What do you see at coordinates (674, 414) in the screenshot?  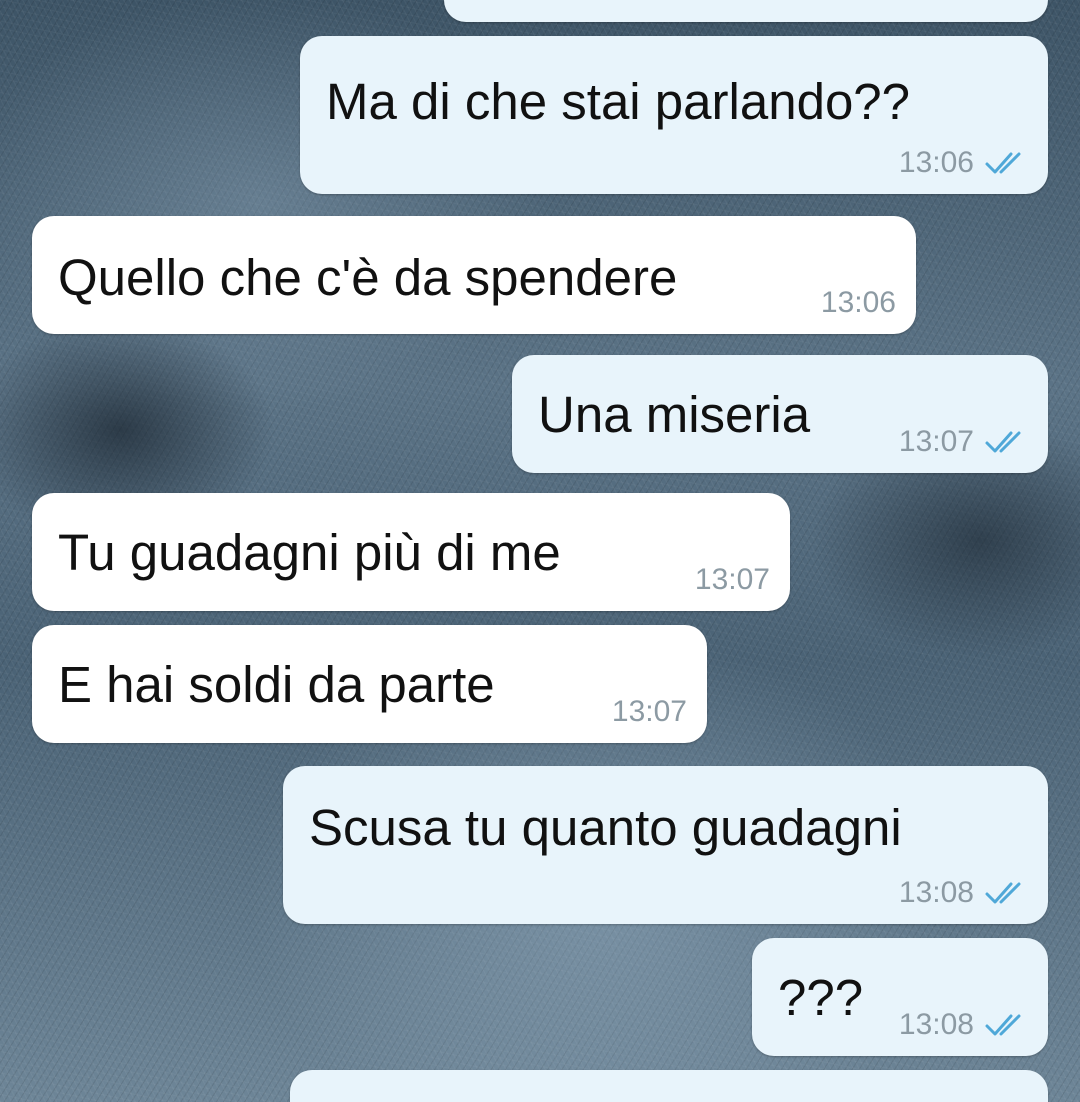 I see `message-text: Una miseria` at bounding box center [674, 414].